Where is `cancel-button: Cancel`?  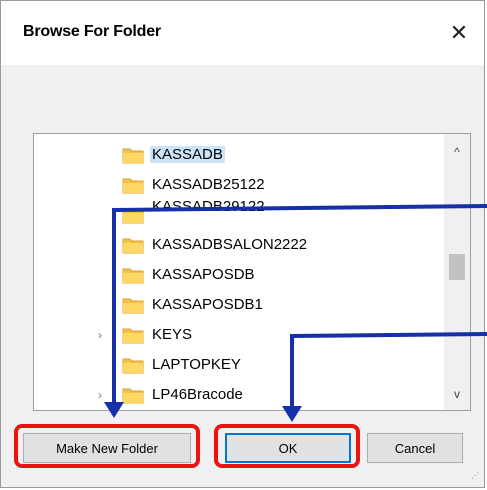
cancel-button: Cancel is located at coordinates (415, 448).